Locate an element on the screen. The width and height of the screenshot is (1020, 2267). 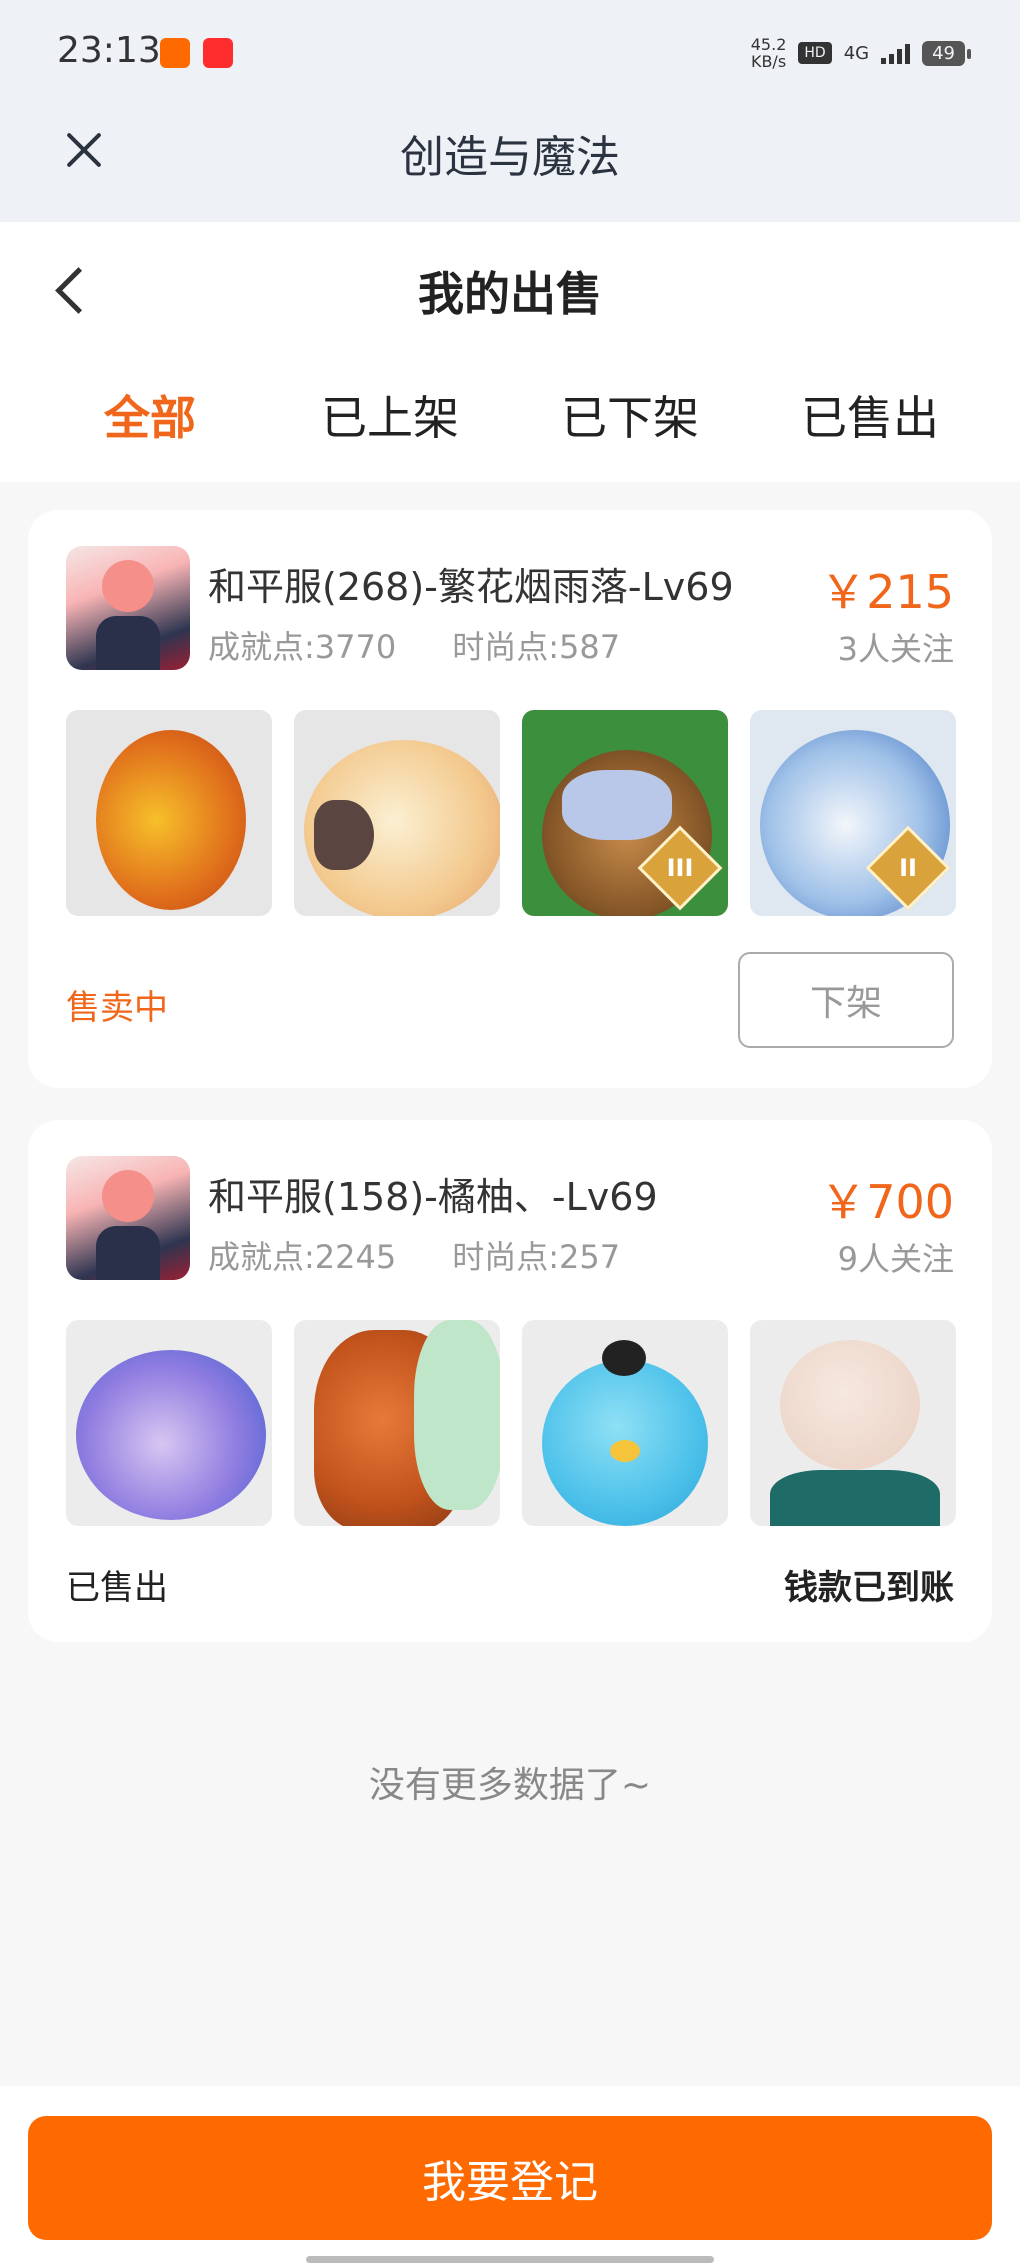
tiger-pet-image: II is located at coordinates (853, 813).